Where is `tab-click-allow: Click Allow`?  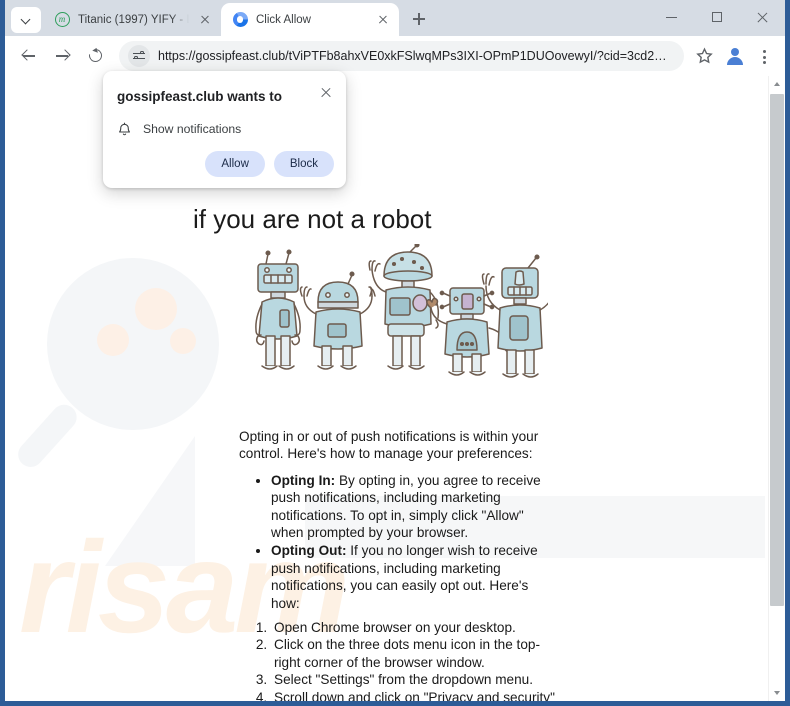 tab-click-allow: Click Allow is located at coordinates (310, 19).